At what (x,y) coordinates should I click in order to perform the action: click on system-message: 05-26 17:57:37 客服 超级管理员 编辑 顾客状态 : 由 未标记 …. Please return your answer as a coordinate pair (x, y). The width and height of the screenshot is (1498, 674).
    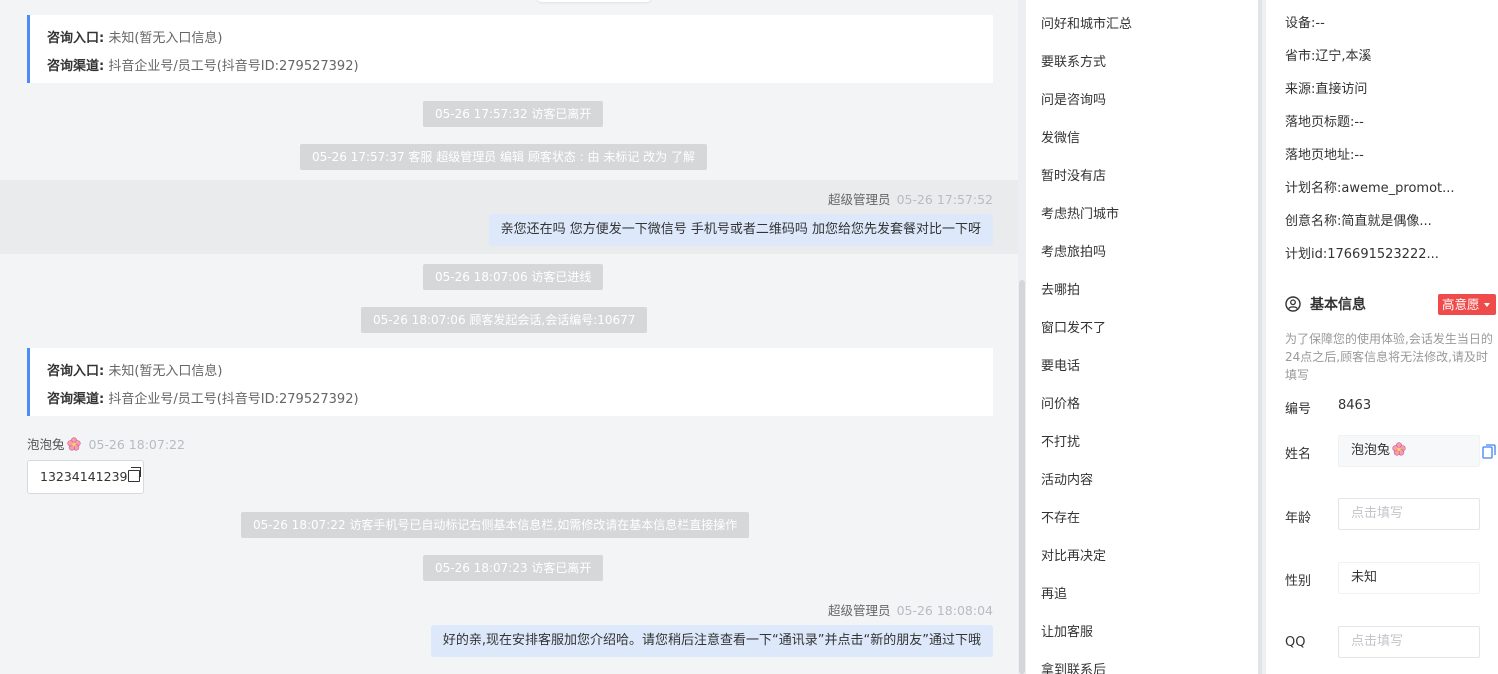
    Looking at the image, I should click on (503, 157).